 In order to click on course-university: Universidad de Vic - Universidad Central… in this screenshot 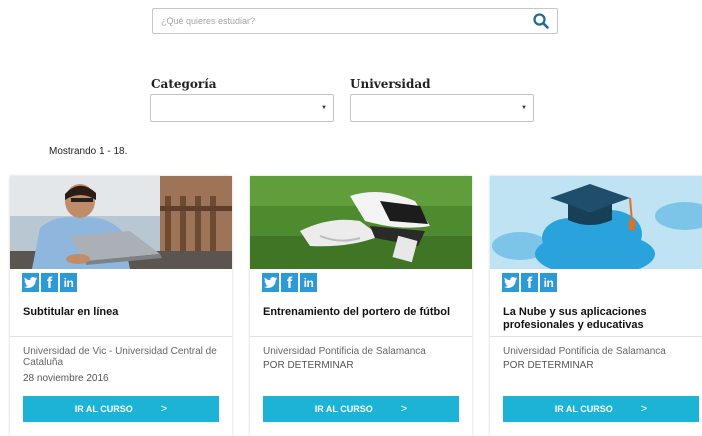, I will do `click(120, 357)`.